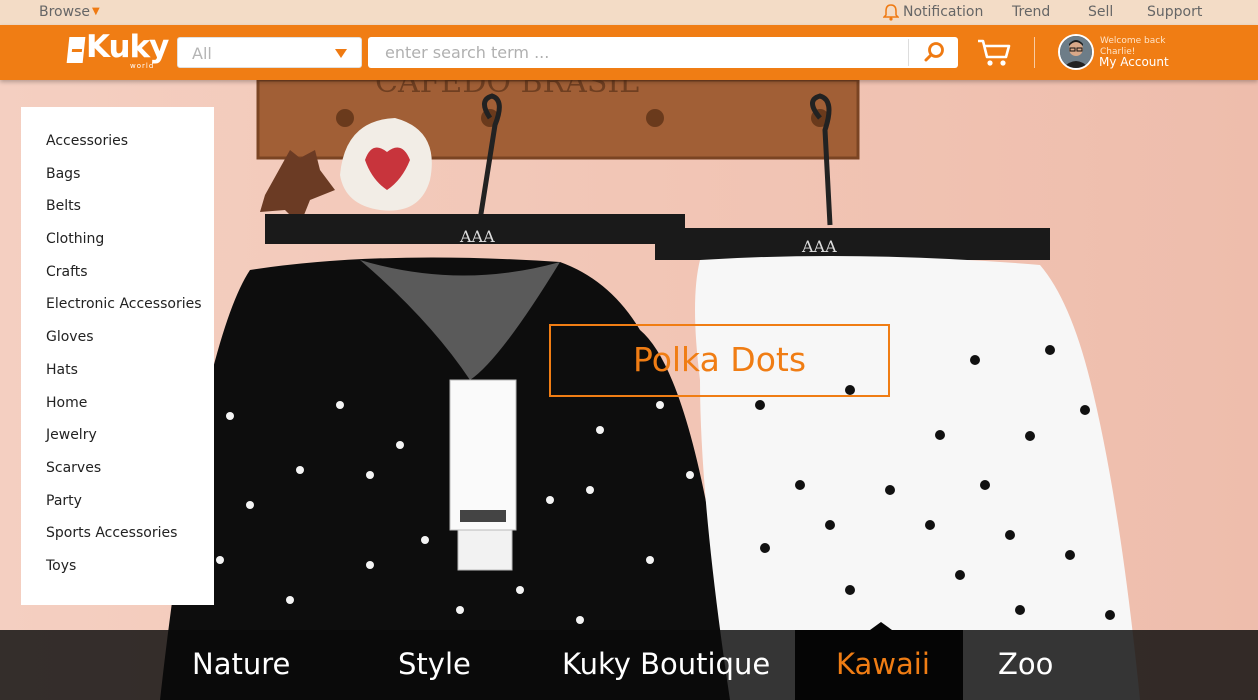 This screenshot has height=700, width=1258. Describe the element at coordinates (629, 12) in the screenshot. I see `top-utility-bar: Browse ▼ Notification Trend Sell Support` at that location.